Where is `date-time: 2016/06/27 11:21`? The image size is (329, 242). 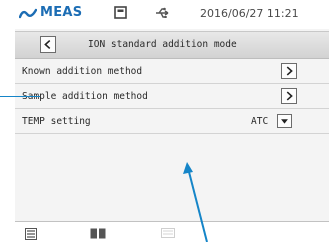 date-time: 2016/06/27 11:21 is located at coordinates (249, 13).